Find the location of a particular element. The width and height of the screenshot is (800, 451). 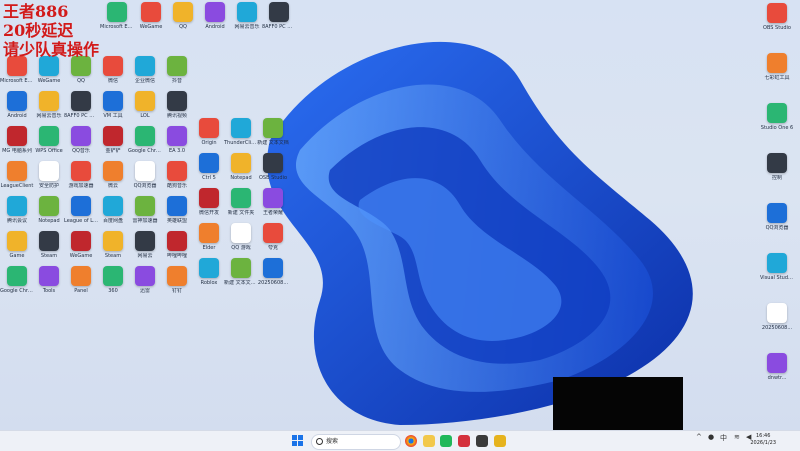

desktop-icon-label: QQ音乐 is located at coordinates (81, 151).